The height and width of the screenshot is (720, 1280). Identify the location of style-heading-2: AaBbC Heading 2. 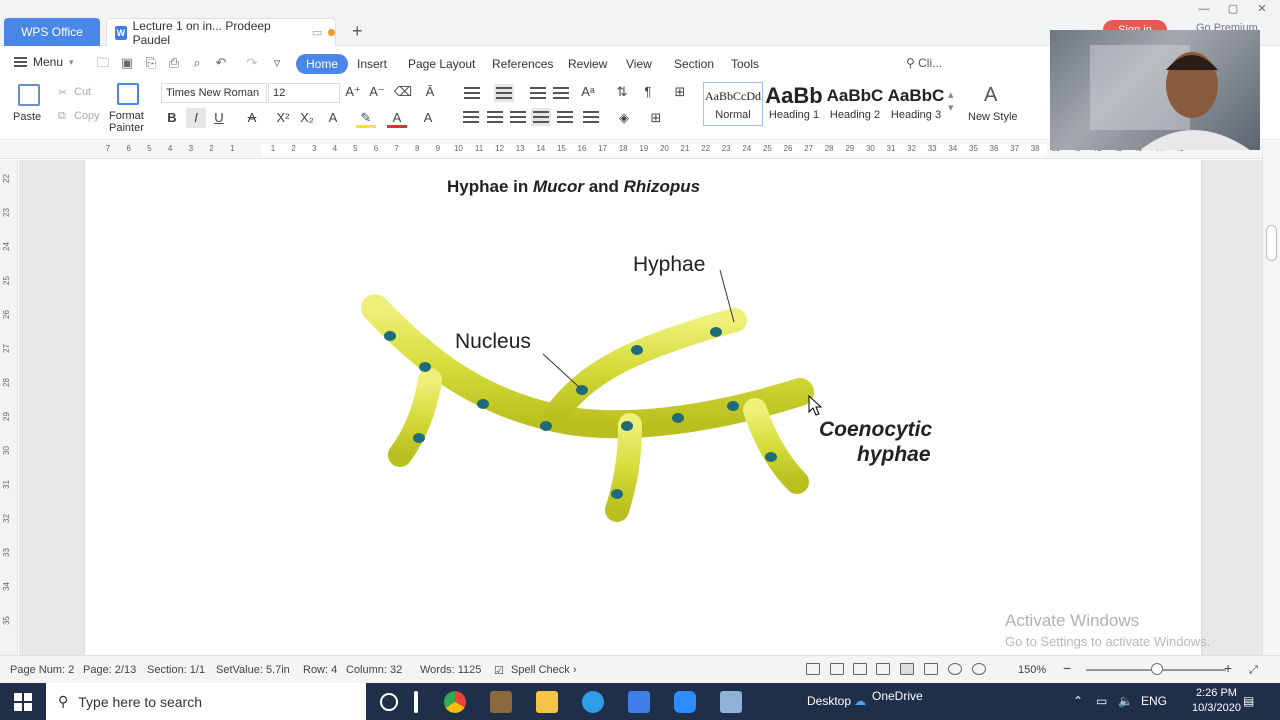
(855, 104).